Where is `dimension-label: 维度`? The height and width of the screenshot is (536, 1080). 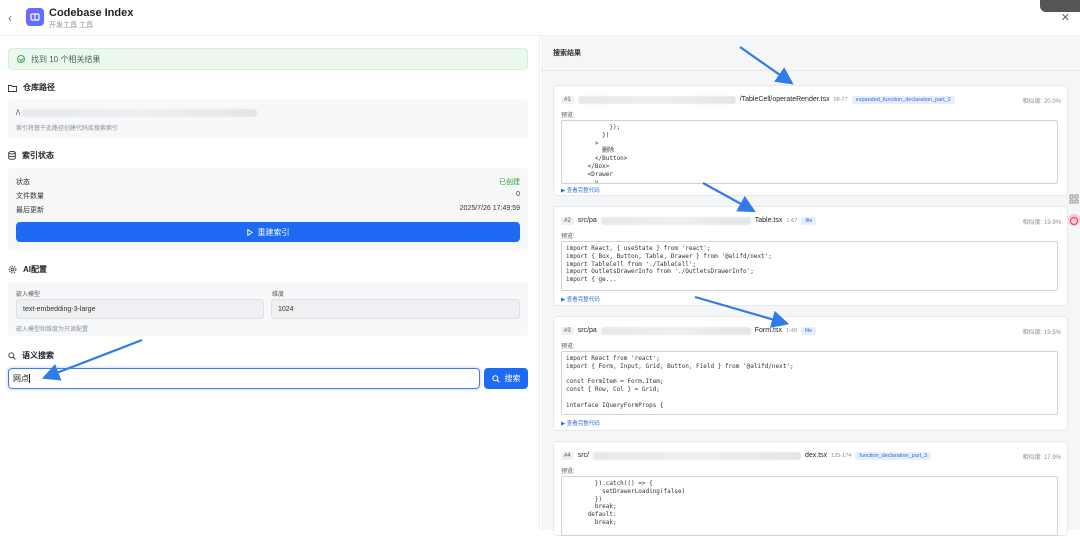 dimension-label: 维度 is located at coordinates (278, 295).